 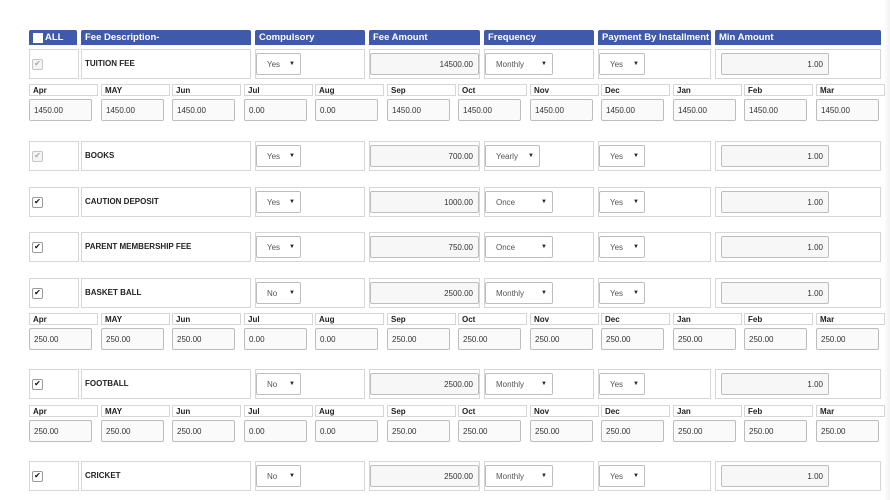 I want to click on month-label: Apr, so click(x=63, y=411).